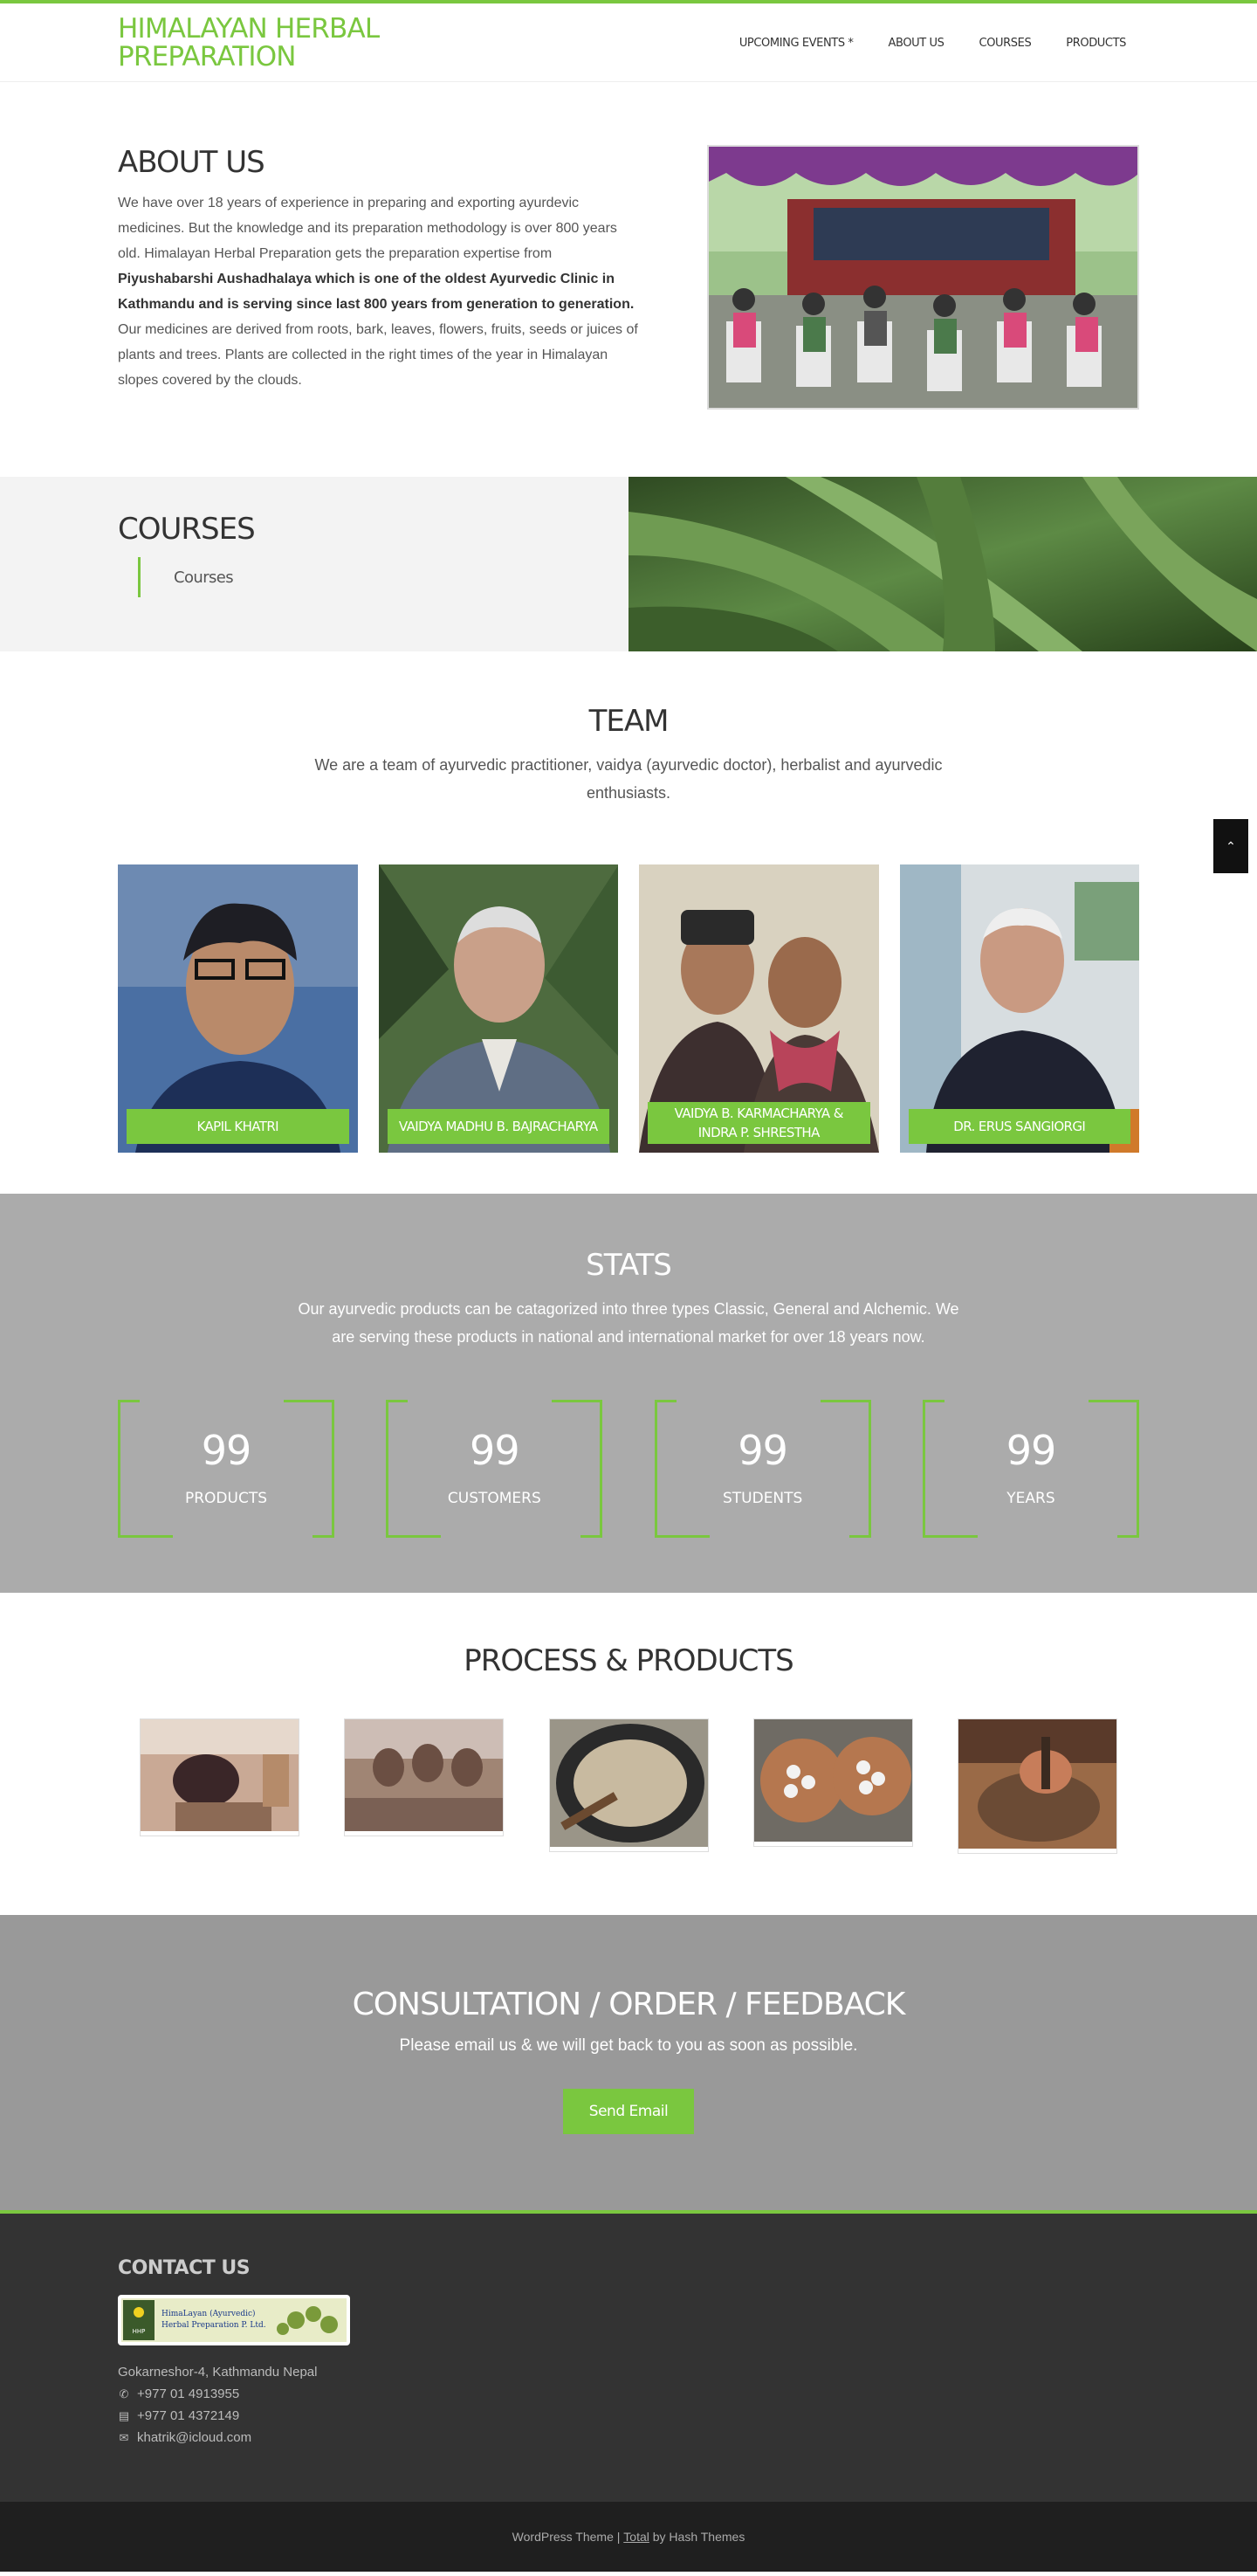 This screenshot has width=1257, height=2576. Describe the element at coordinates (636, 2537) in the screenshot. I see `theme-link: Total` at that location.